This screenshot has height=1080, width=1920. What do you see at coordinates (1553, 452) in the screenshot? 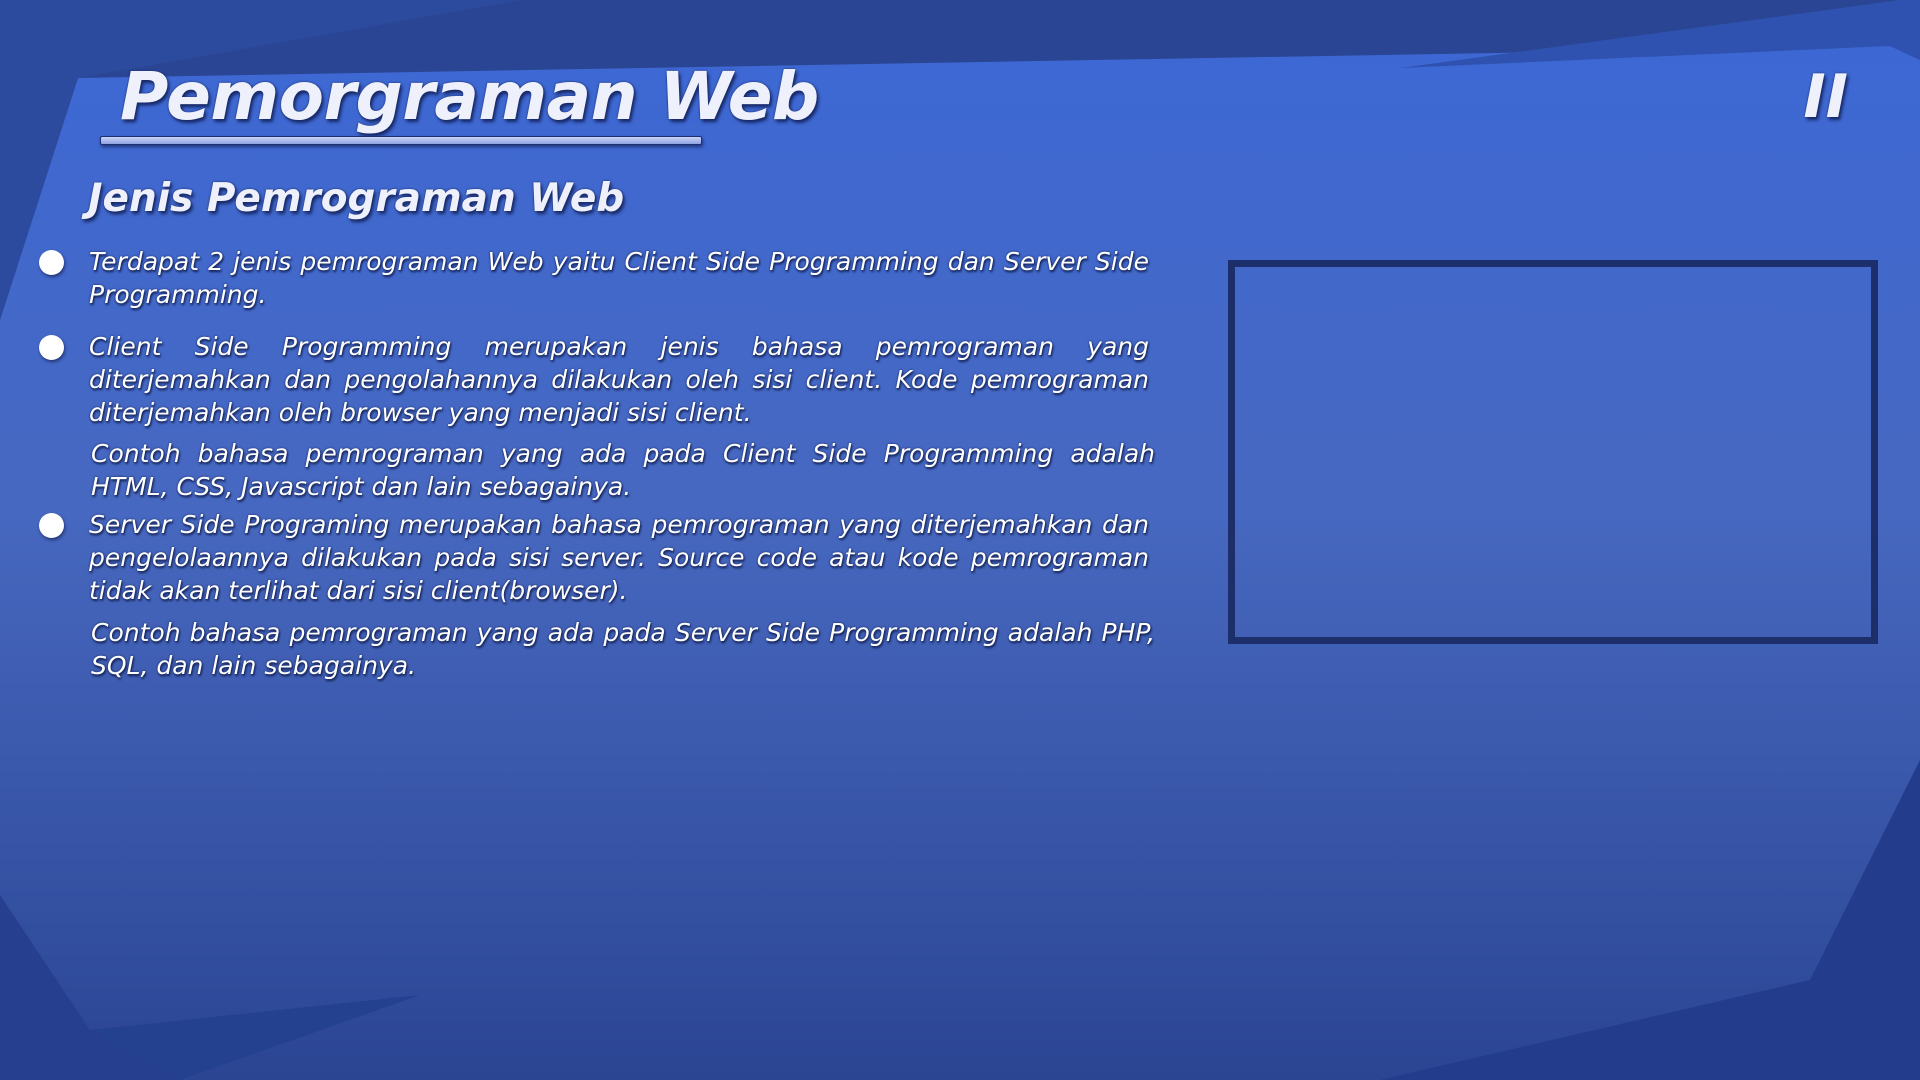
I see `image-placeholder-frame` at bounding box center [1553, 452].